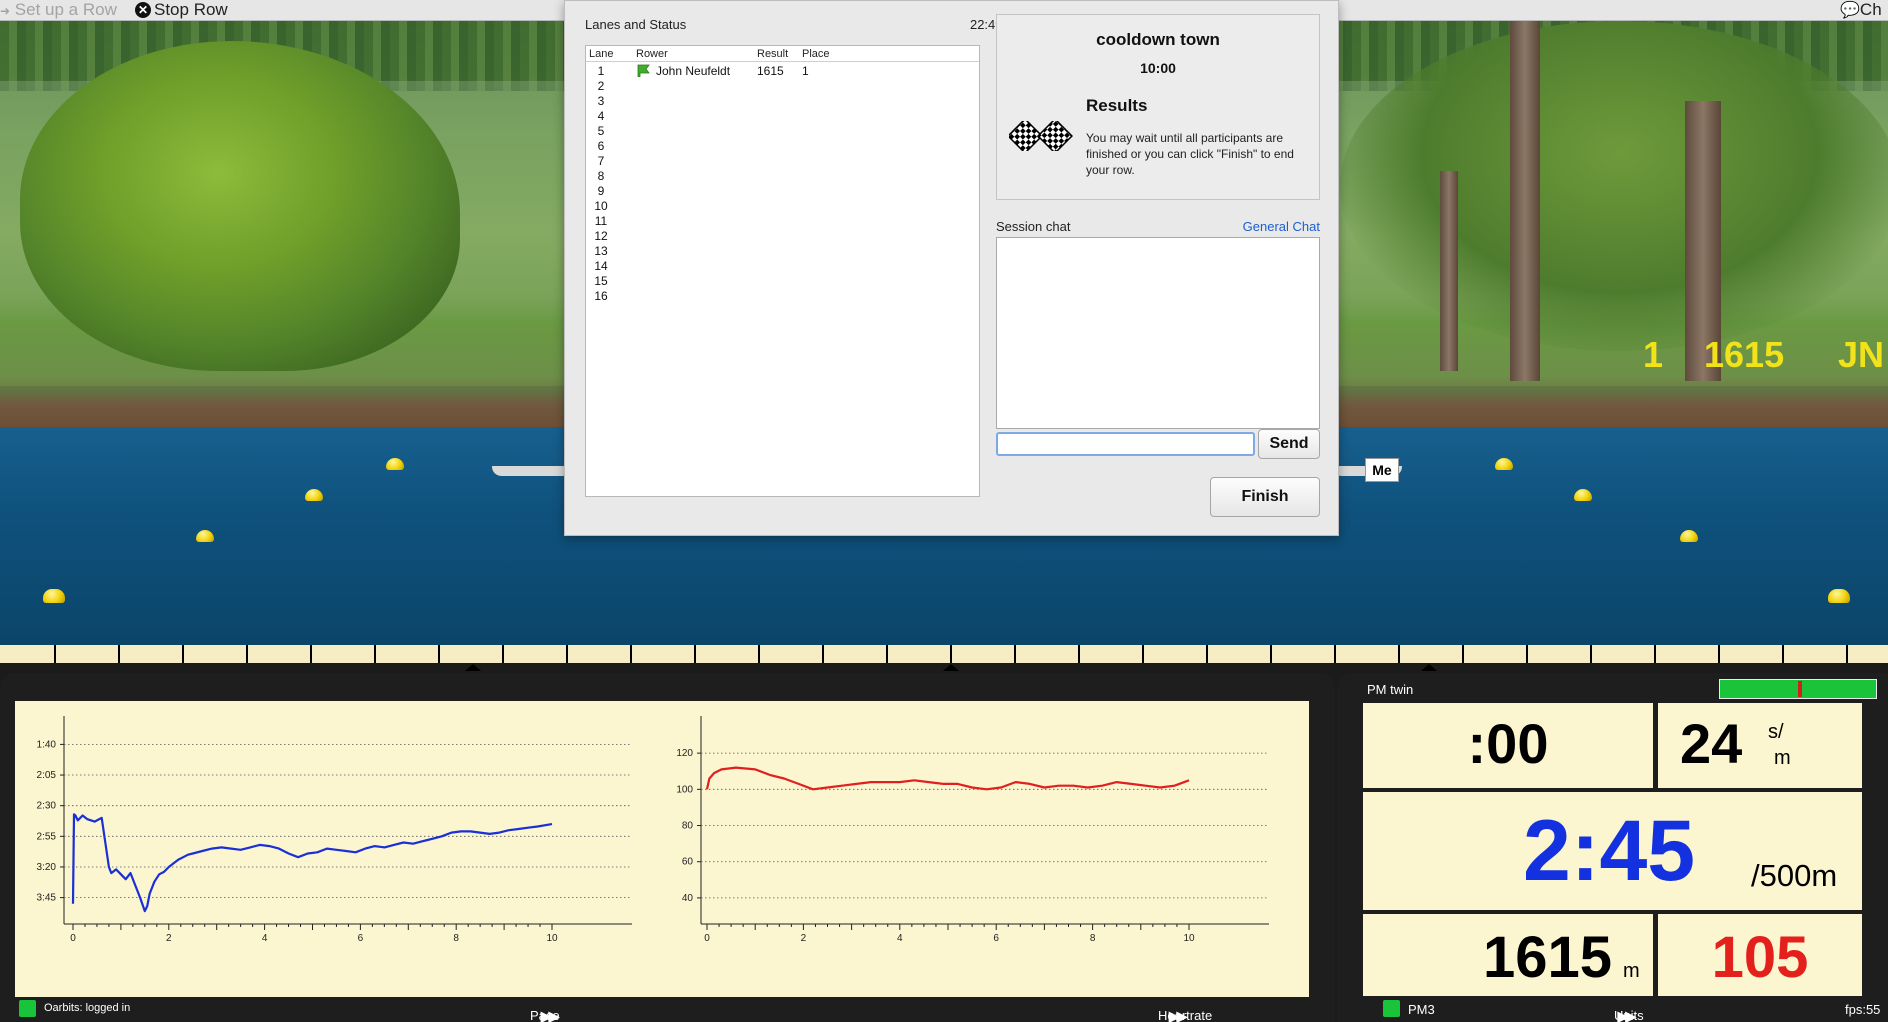 The height and width of the screenshot is (1022, 1888). Describe the element at coordinates (601, 54) in the screenshot. I see `col-lane: Lane` at that location.